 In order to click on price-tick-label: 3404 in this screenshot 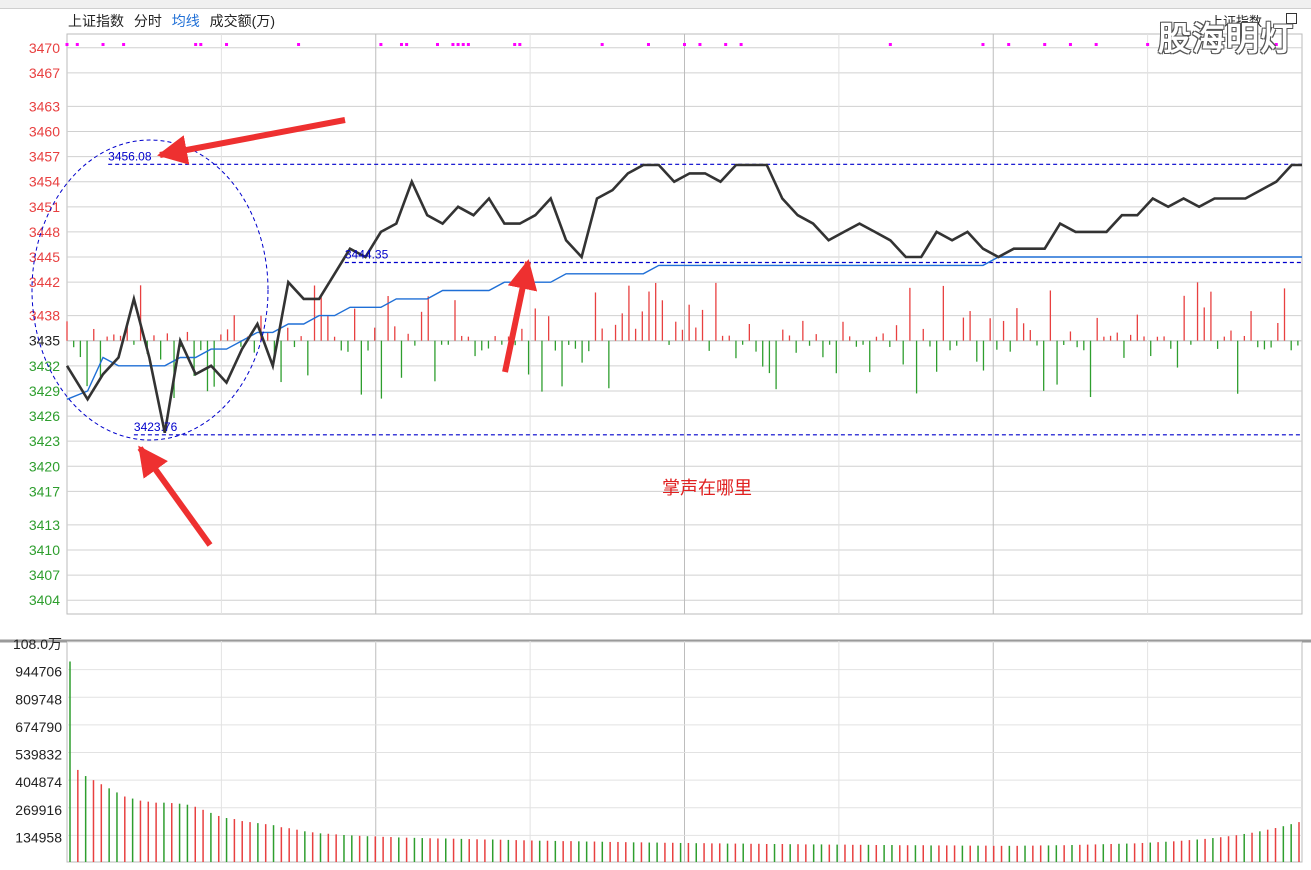, I will do `click(44, 600)`.